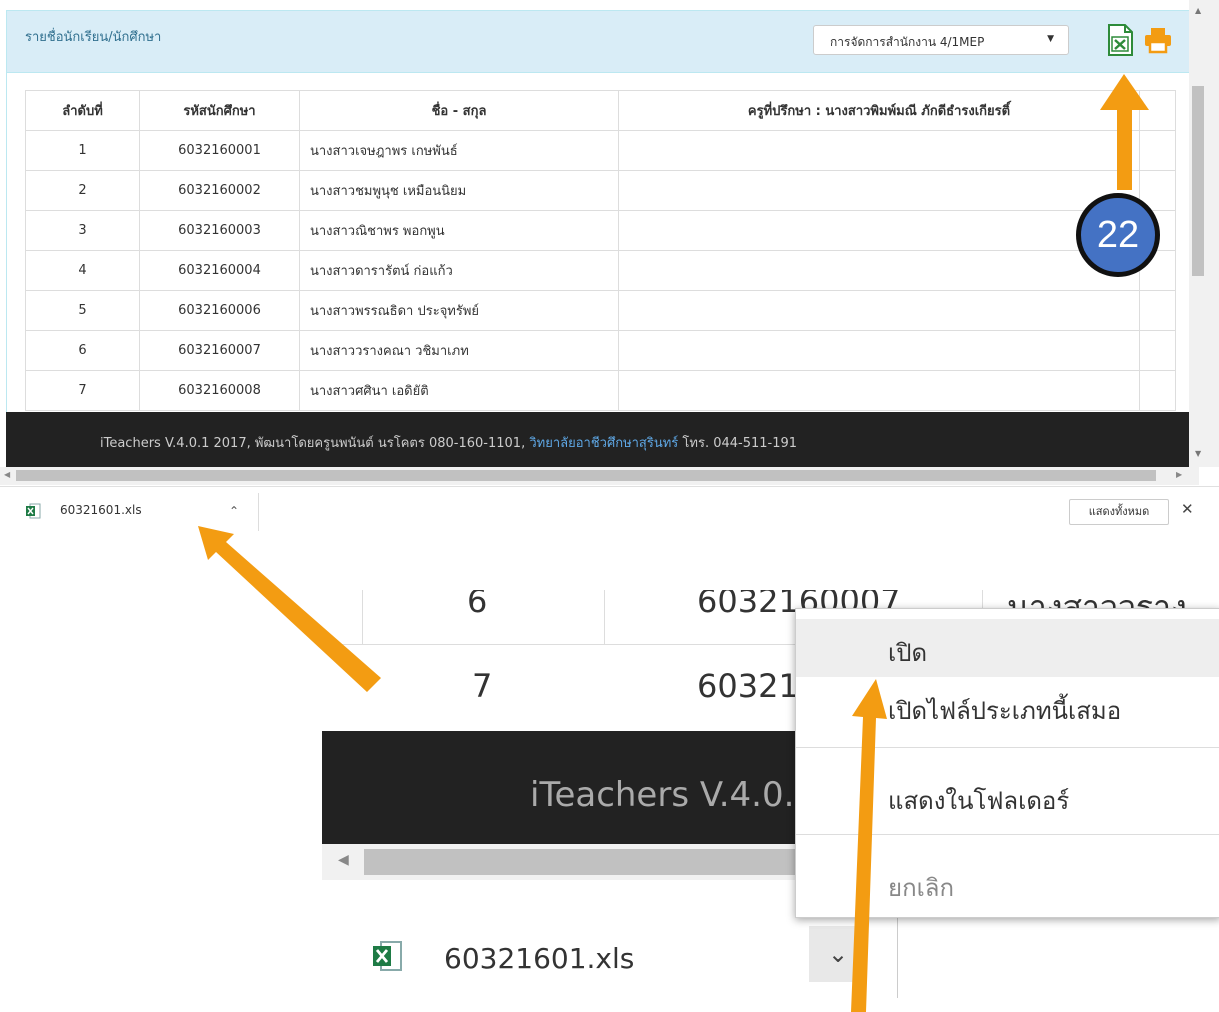  What do you see at coordinates (979, 801) in the screenshot?
I see `menu-item-label: แสดงในโฟลเดอร์` at bounding box center [979, 801].